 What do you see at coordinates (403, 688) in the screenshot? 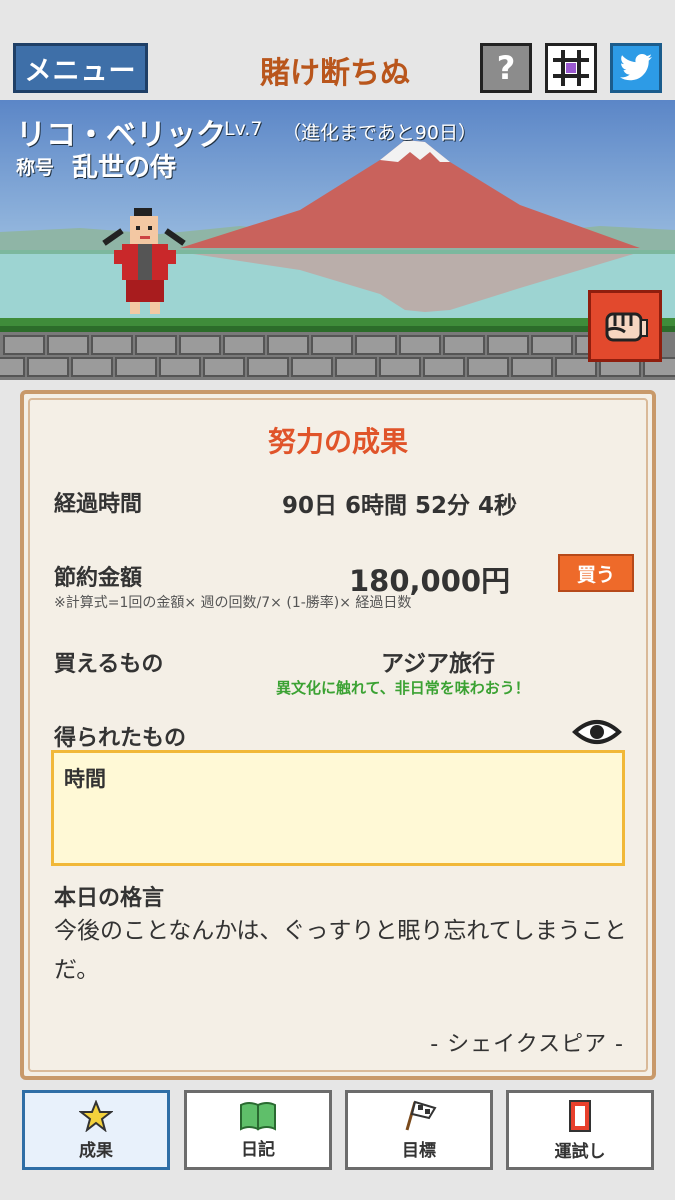
I see `buyable-description: 異文化に触れて、非日常を味わおう！` at bounding box center [403, 688].